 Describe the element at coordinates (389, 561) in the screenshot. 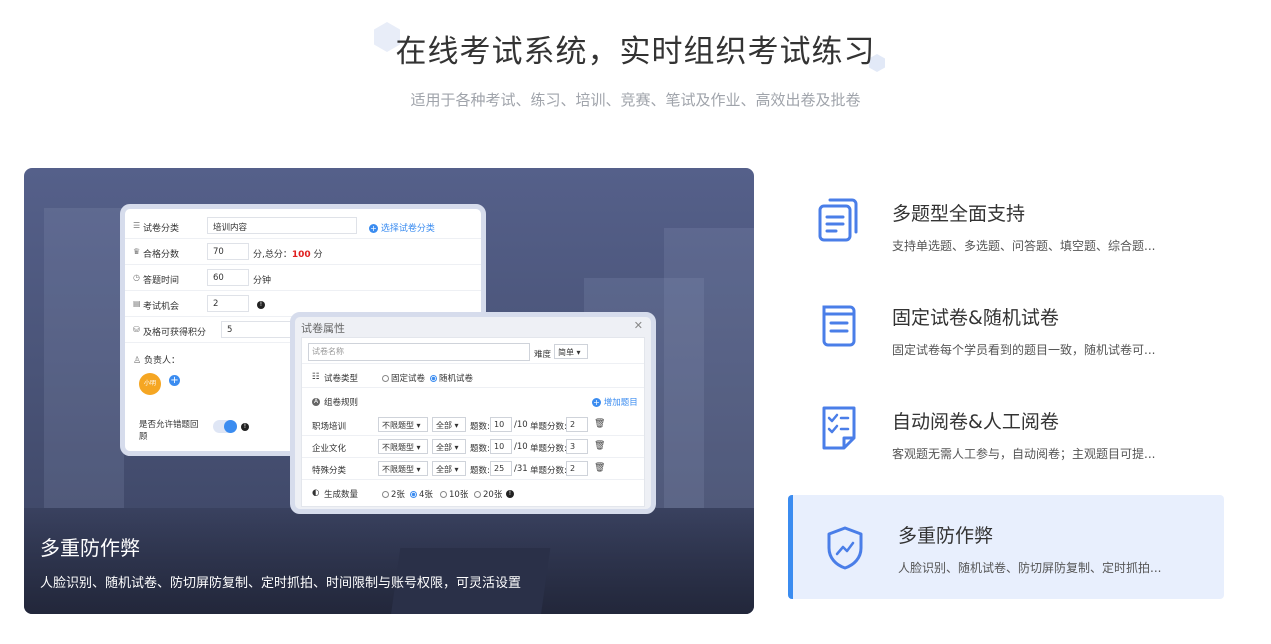

I see `background-desk` at that location.